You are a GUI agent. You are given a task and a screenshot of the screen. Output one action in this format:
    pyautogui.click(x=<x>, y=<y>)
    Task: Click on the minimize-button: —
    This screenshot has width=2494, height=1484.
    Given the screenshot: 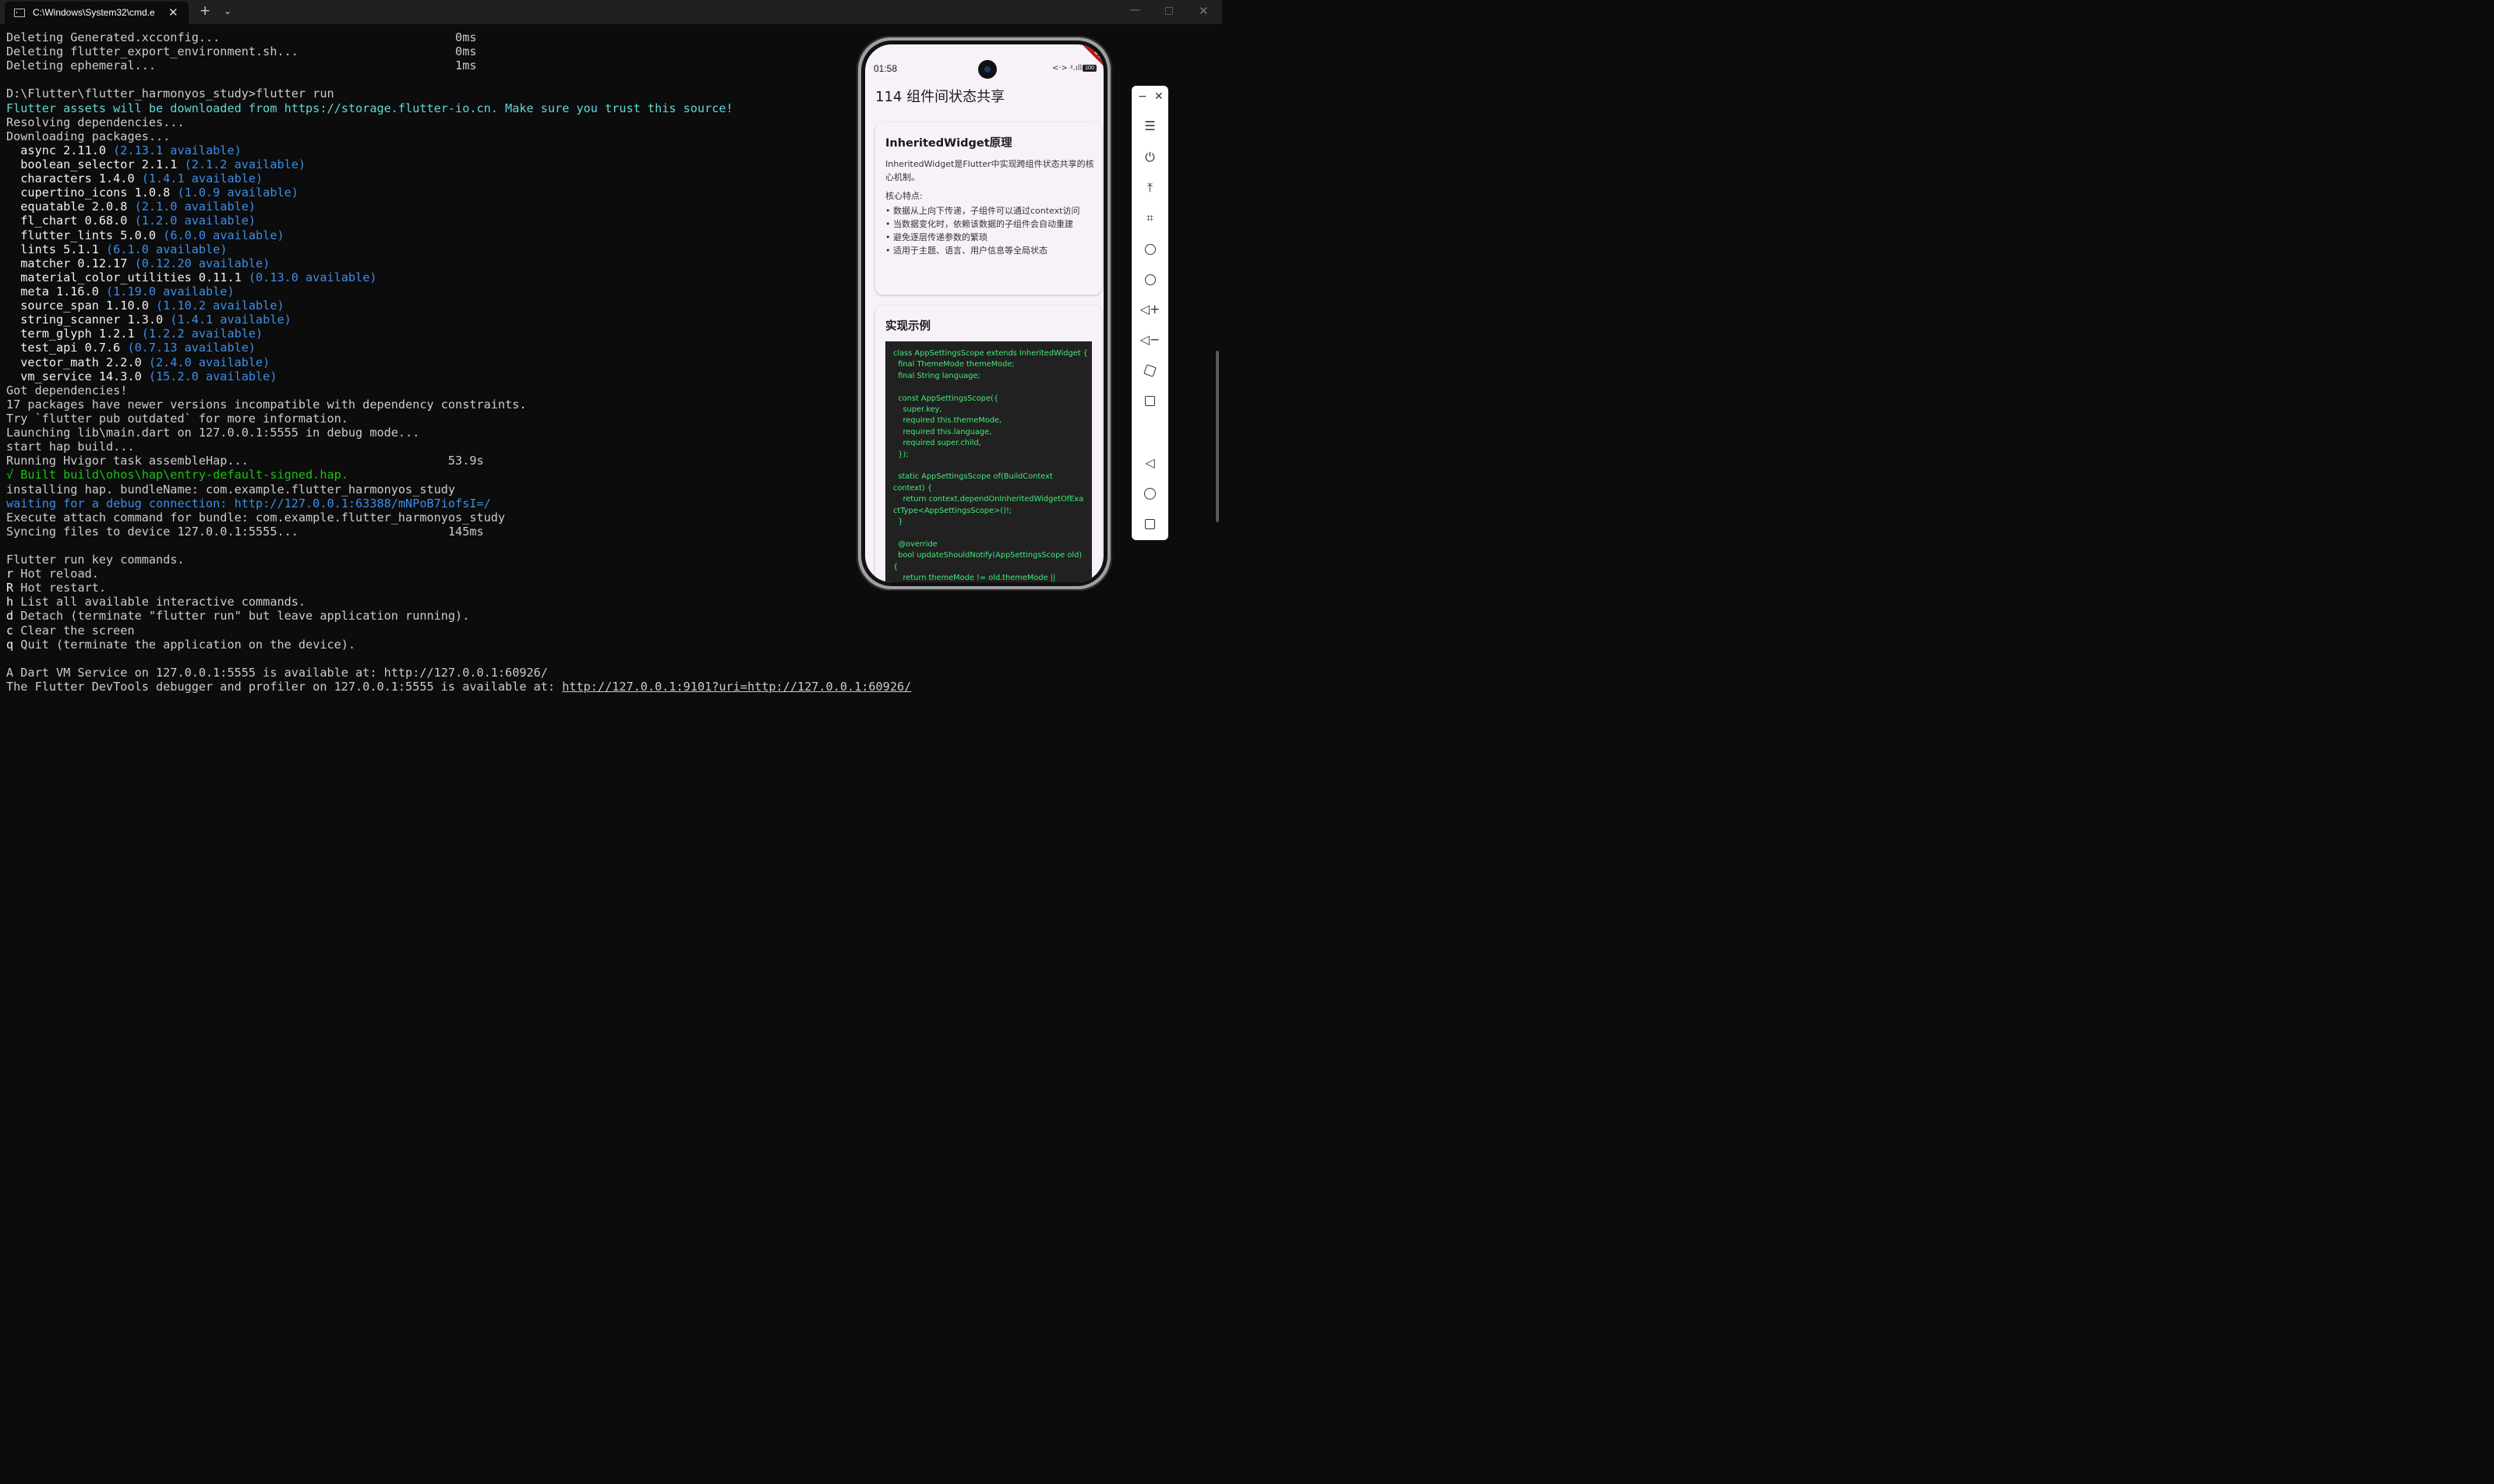 What is the action you would take?
    pyautogui.click(x=1134, y=10)
    